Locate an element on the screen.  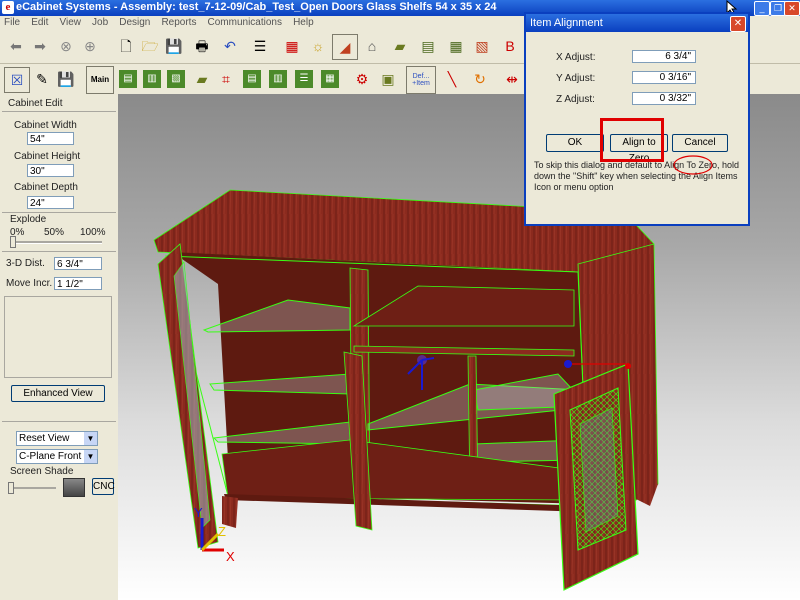
align-items-icon: ⇹ is located at coordinates (512, 79).